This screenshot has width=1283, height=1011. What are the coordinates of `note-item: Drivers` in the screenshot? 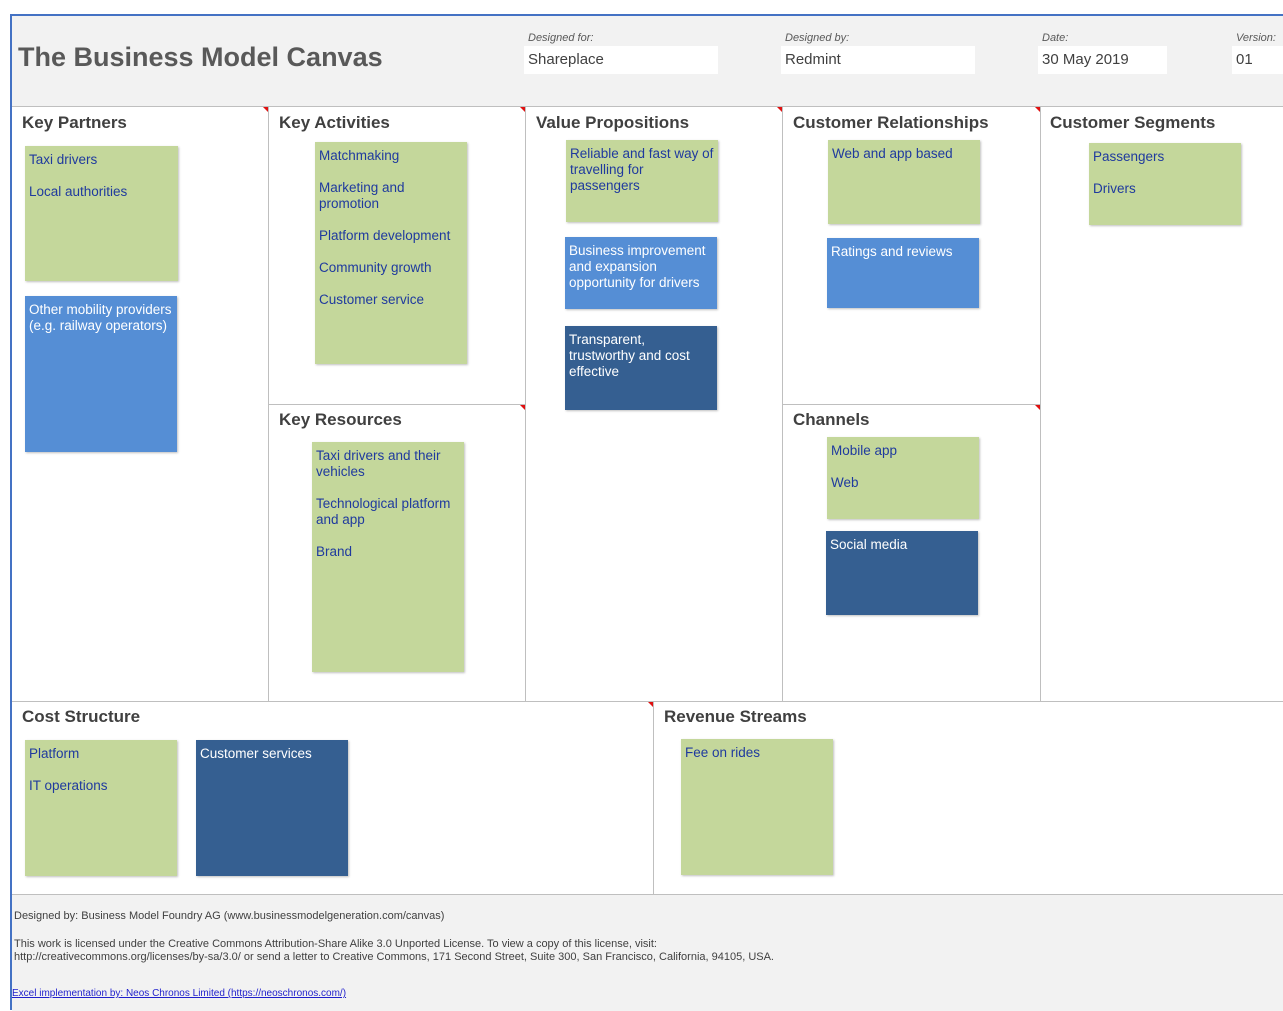 It's located at (1114, 188).